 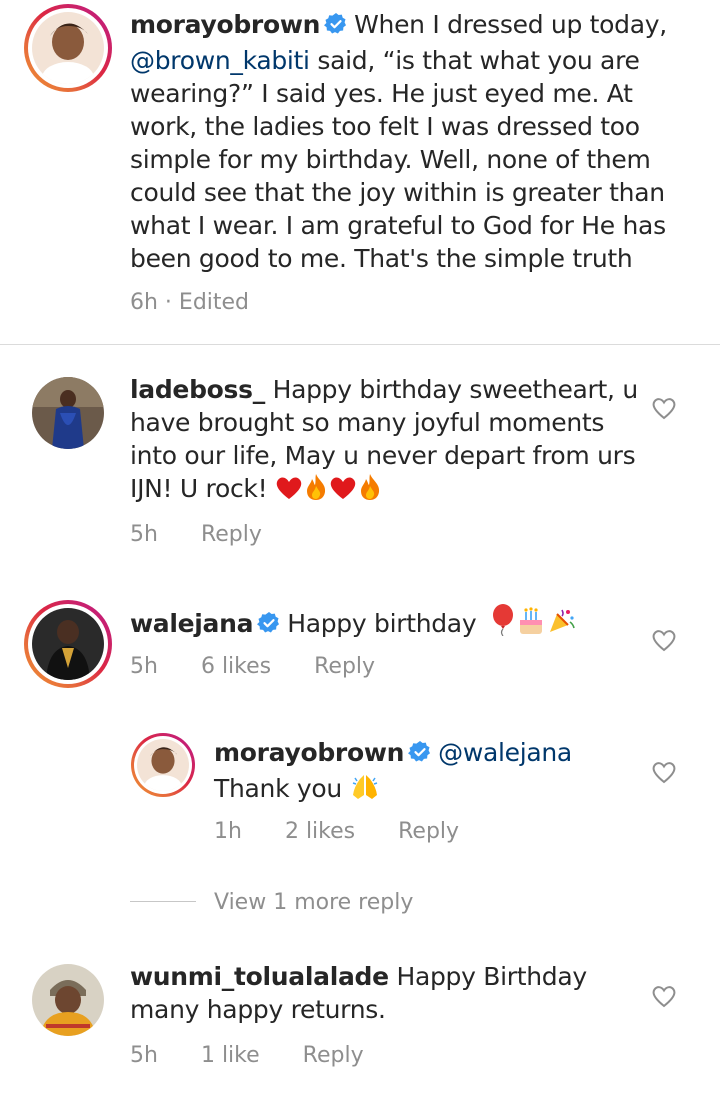 I want to click on comment-text: morayobrown @walejana Thank you, so click(x=424, y=772).